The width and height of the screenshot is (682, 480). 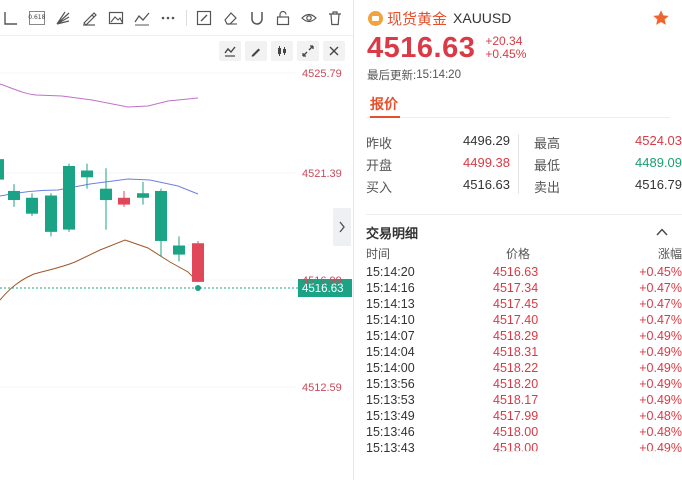 I want to click on pencil-icon, so click(x=255, y=52).